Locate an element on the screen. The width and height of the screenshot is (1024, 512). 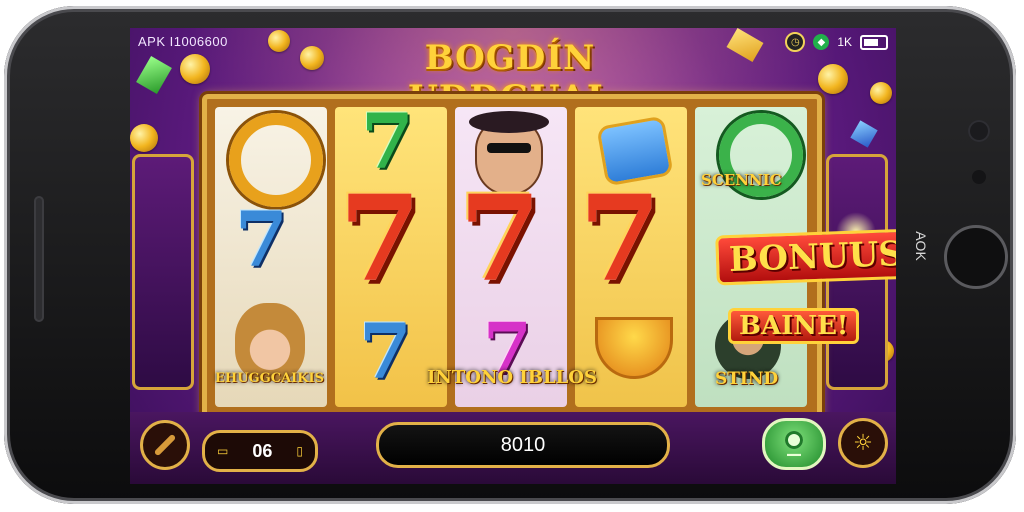
reel5-top-label: SCENNIC is located at coordinates (741, 180).